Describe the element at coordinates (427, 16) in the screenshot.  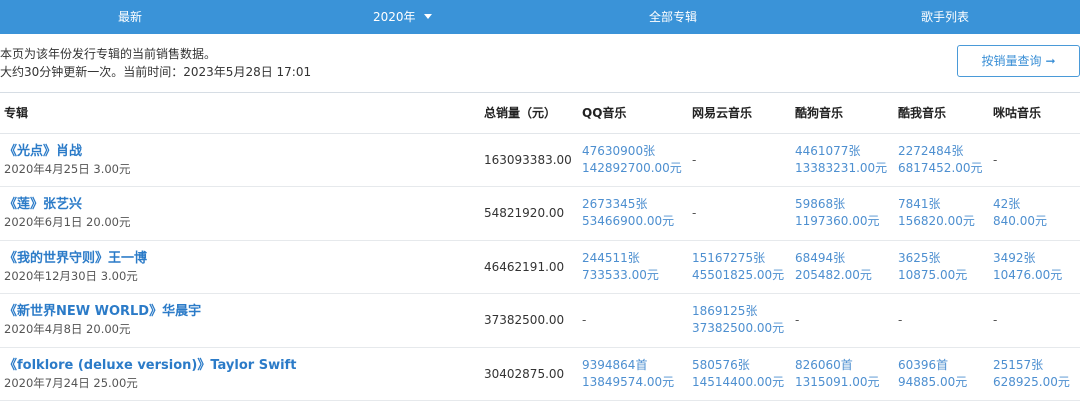
I see `chevron-down-icon` at that location.